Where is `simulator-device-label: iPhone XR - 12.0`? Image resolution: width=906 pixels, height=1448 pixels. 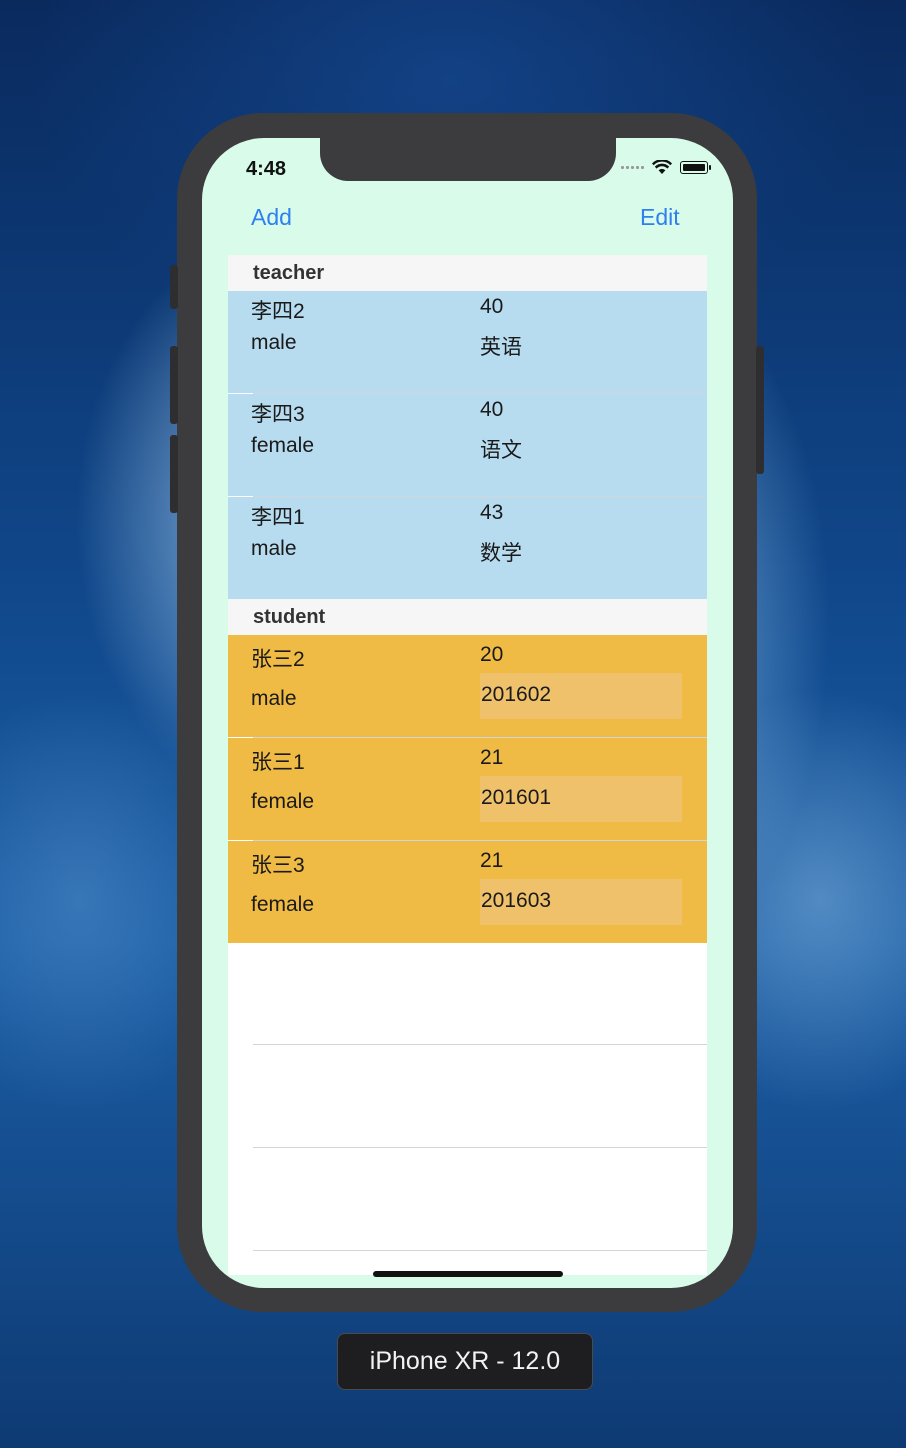
simulator-device-label: iPhone XR - 12.0 is located at coordinates (465, 1361).